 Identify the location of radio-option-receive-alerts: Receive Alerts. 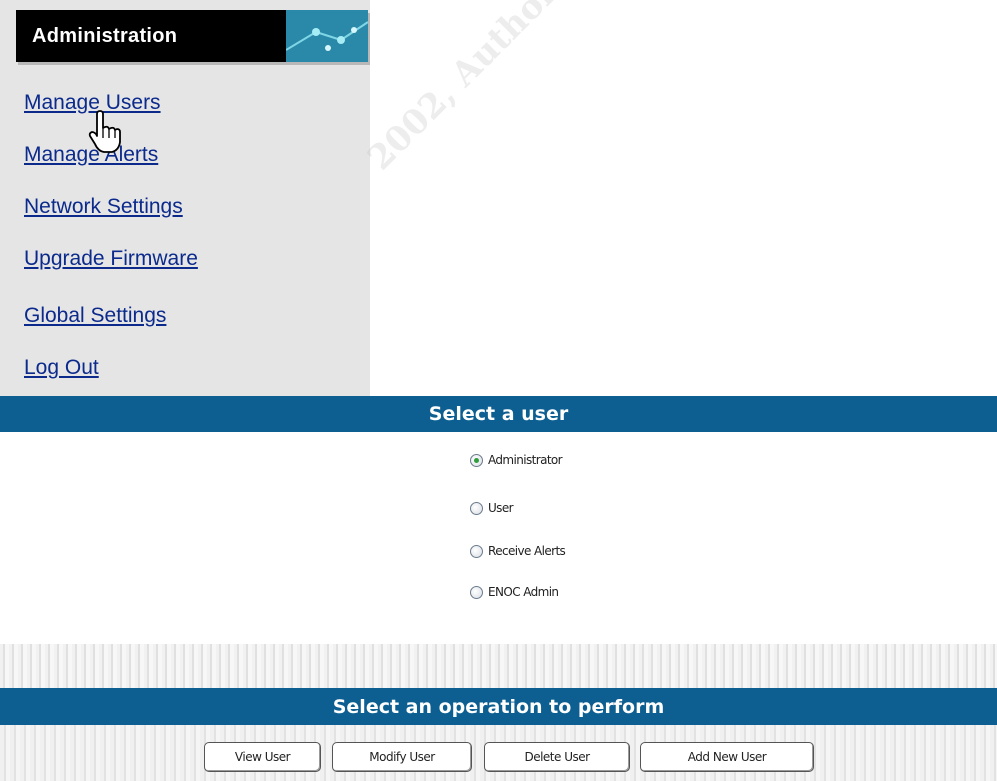
(518, 551).